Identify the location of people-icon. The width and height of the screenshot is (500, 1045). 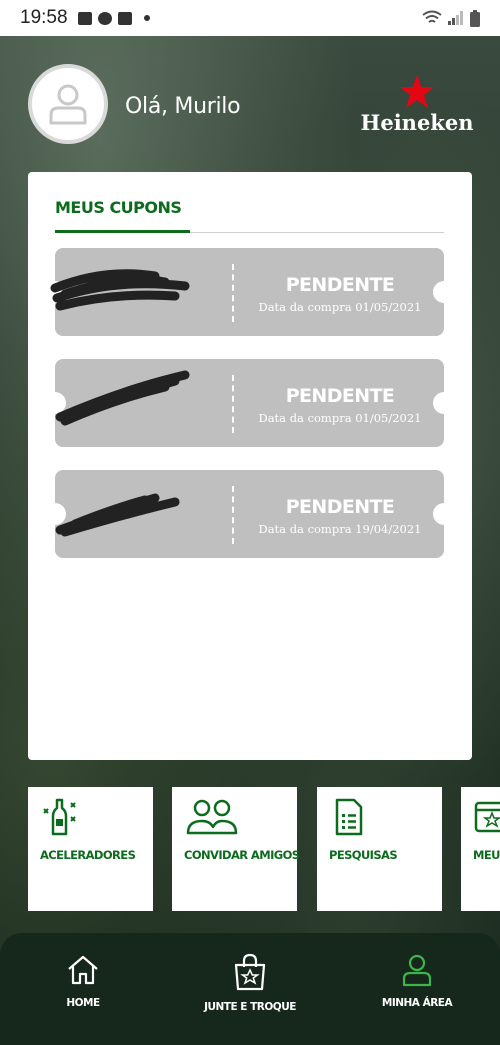
(212, 817).